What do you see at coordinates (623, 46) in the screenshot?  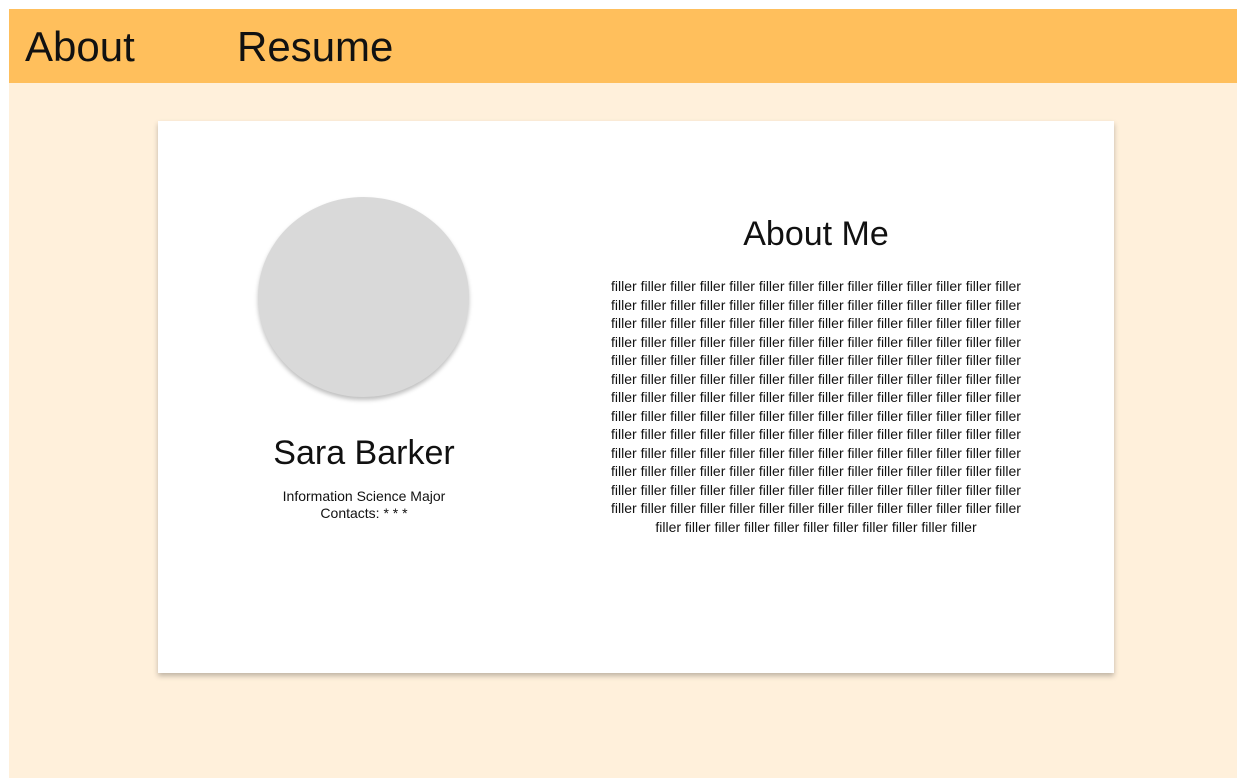 I see `top-navbar: About Resume` at bounding box center [623, 46].